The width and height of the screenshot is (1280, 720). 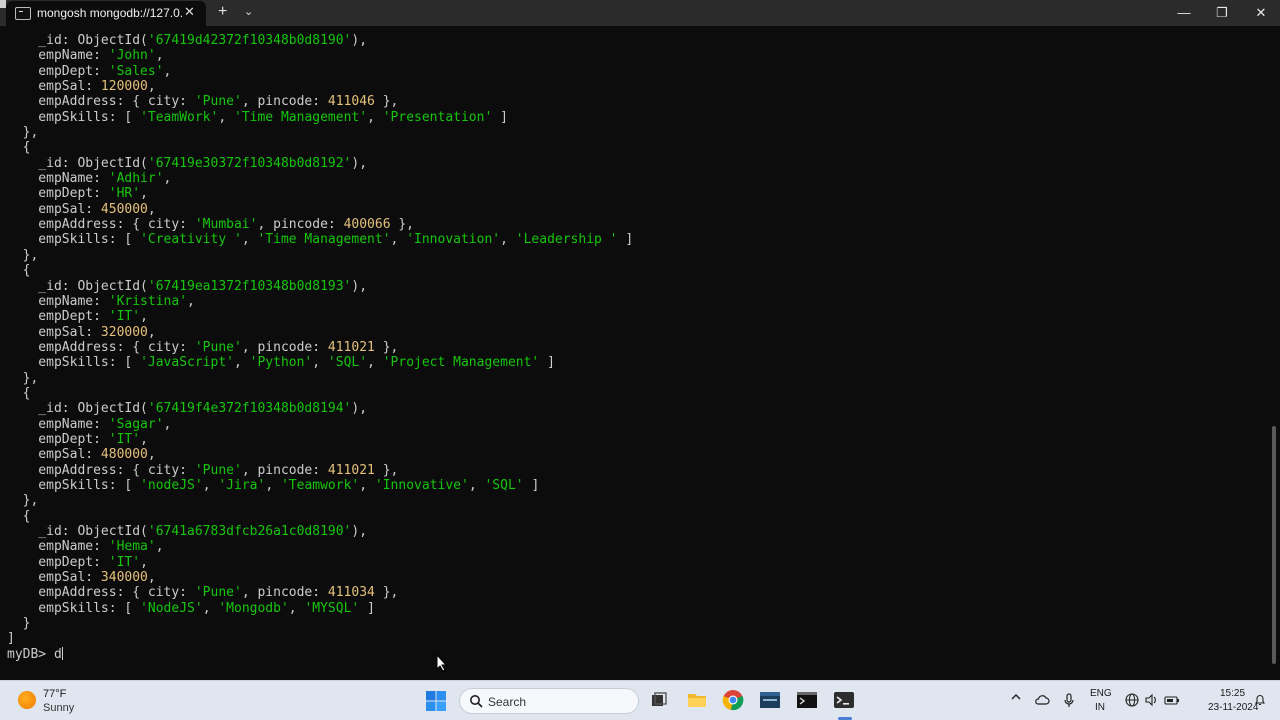 What do you see at coordinates (367, 225) in the screenshot?
I see `number-token: 400066` at bounding box center [367, 225].